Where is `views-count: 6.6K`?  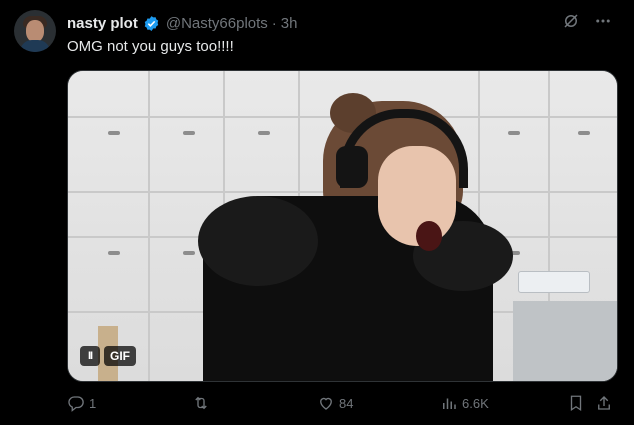
views-count: 6.6K is located at coordinates (475, 403).